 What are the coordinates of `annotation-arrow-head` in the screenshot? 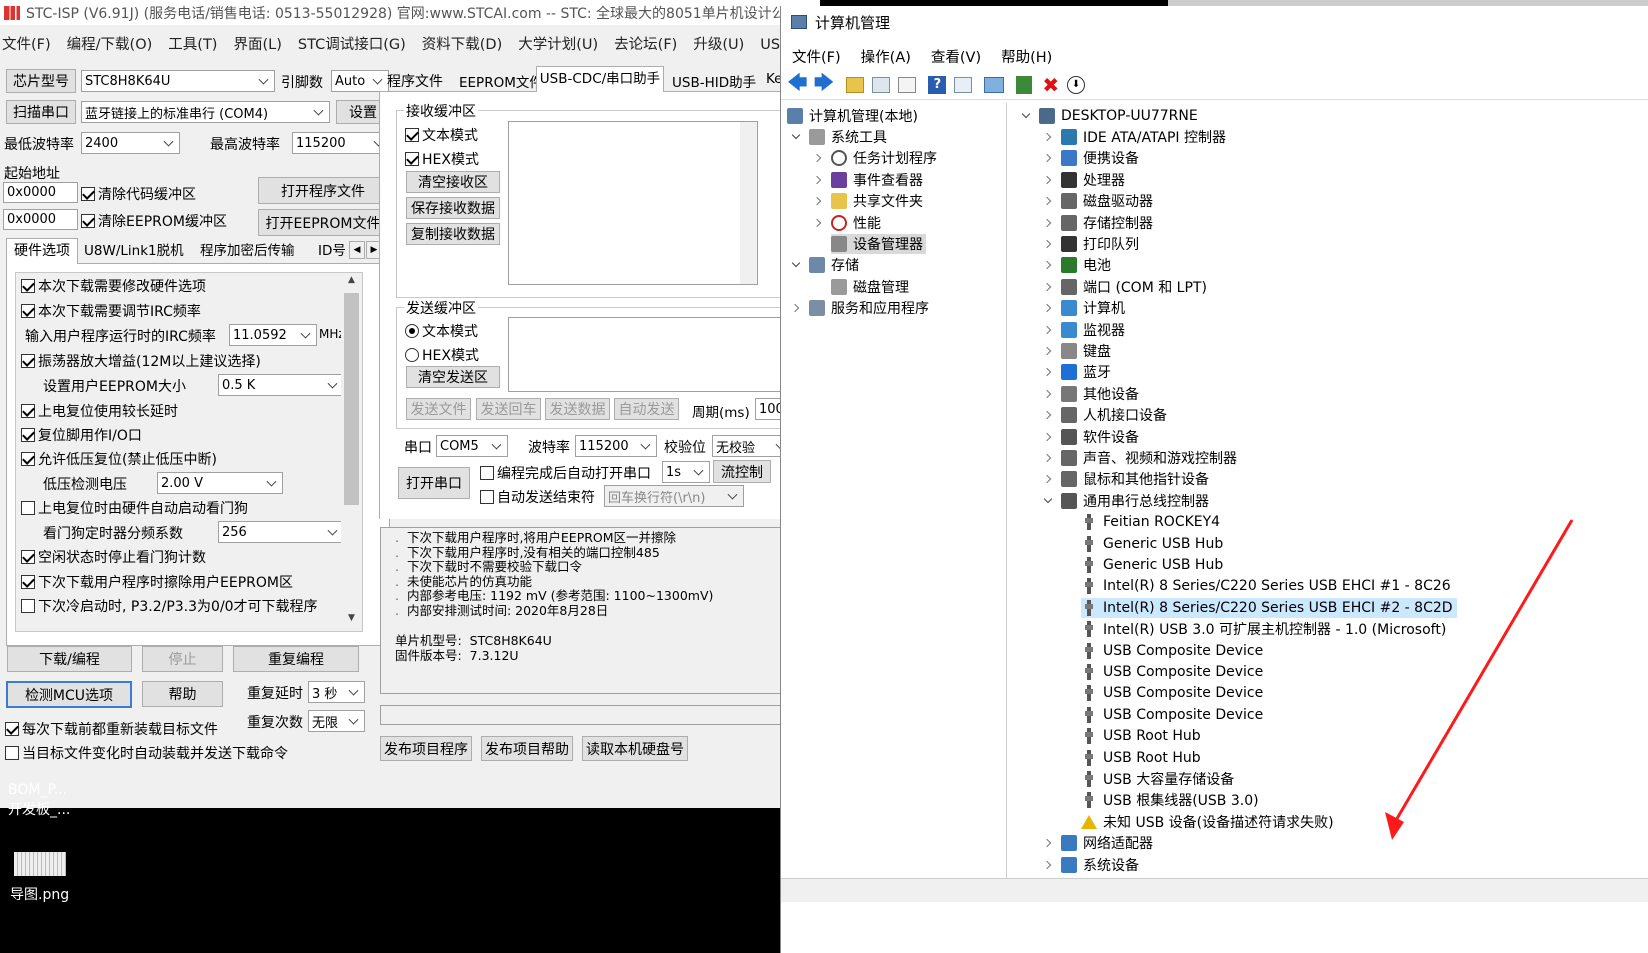 It's located at (1394, 826).